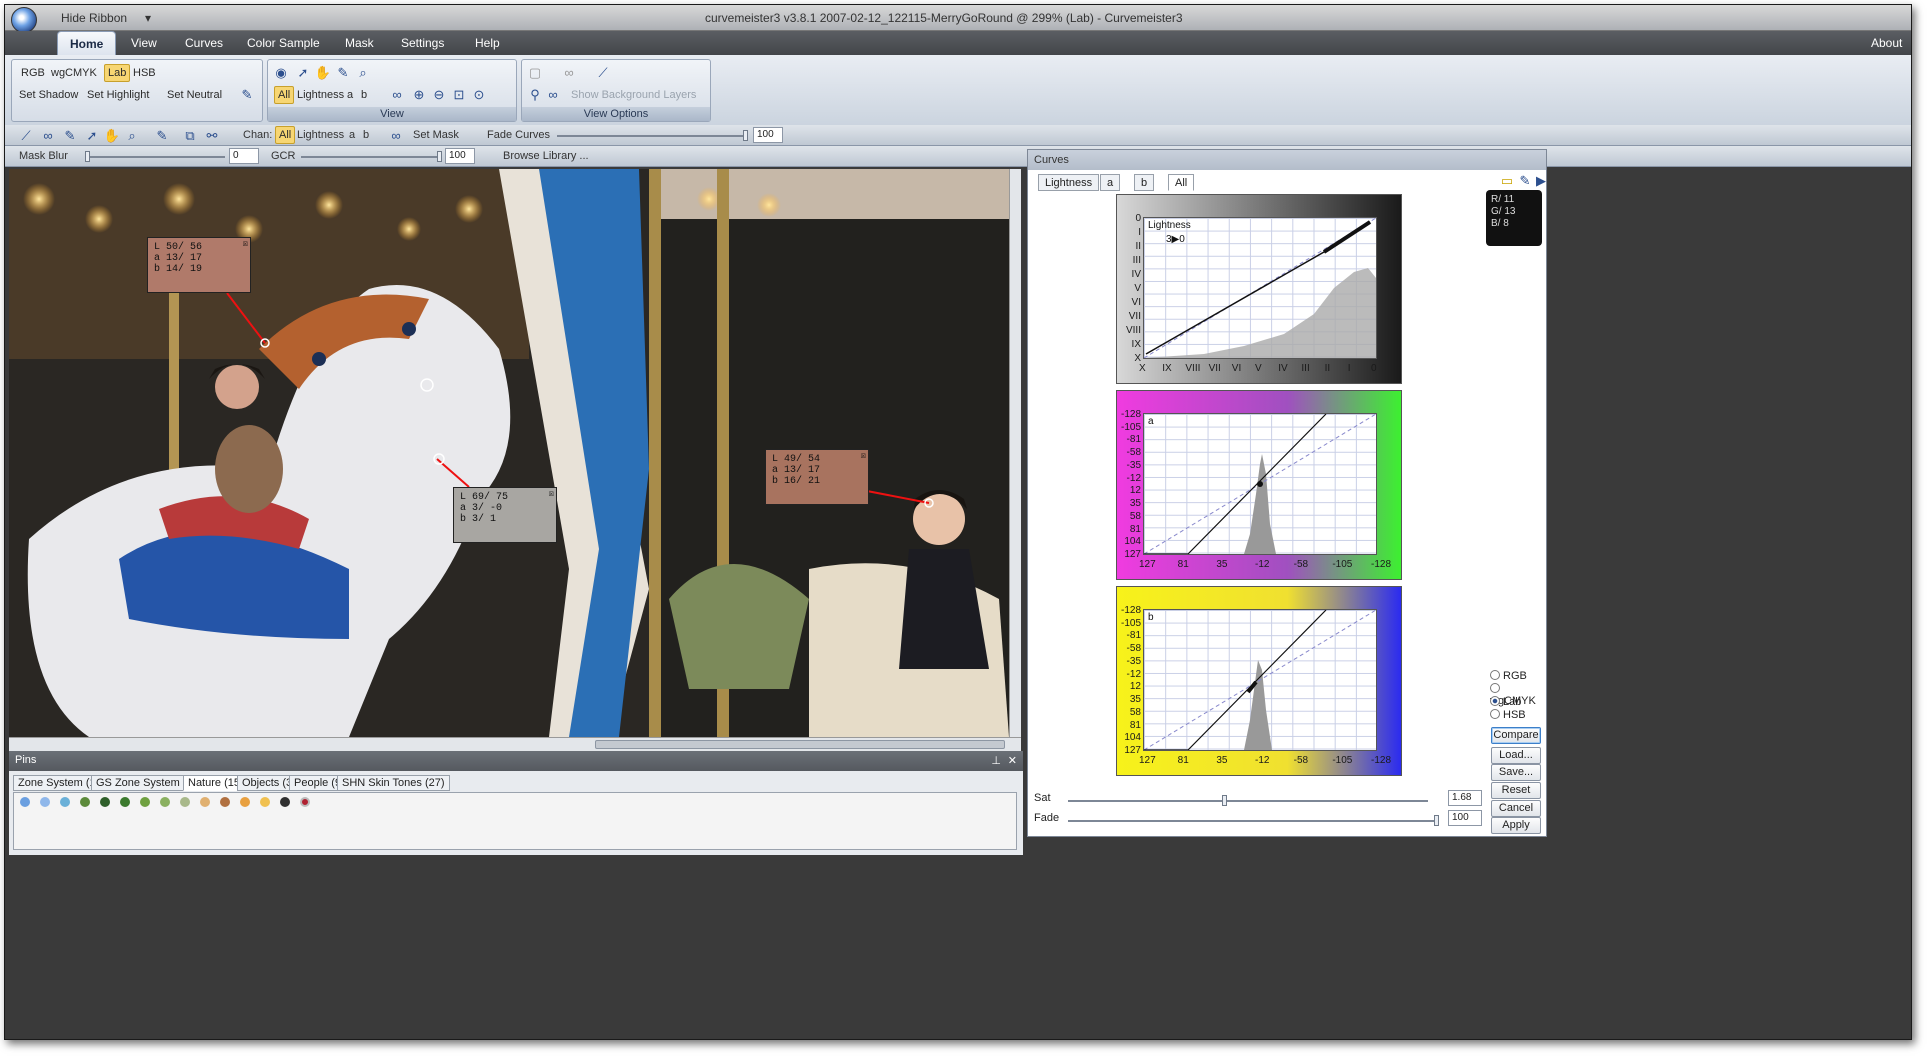  I want to click on curves-tab-b: b, so click(1144, 182).